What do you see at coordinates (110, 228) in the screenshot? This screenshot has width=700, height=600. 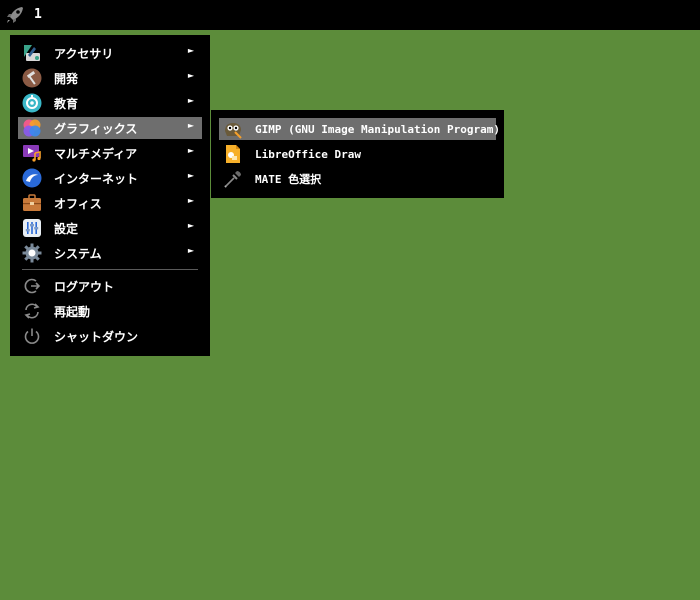 I see `menu-item-settings: 設定 ►` at bounding box center [110, 228].